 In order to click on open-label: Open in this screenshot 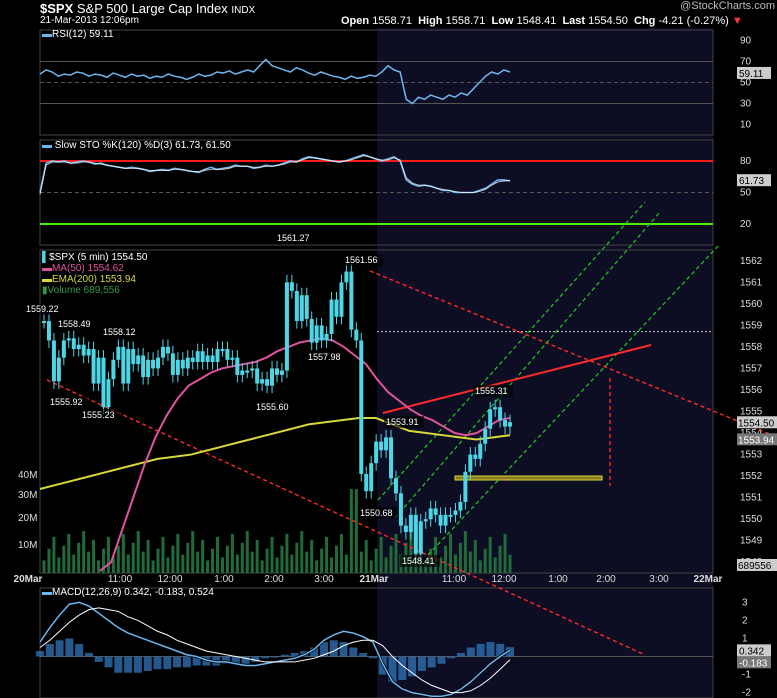, I will do `click(355, 21)`.